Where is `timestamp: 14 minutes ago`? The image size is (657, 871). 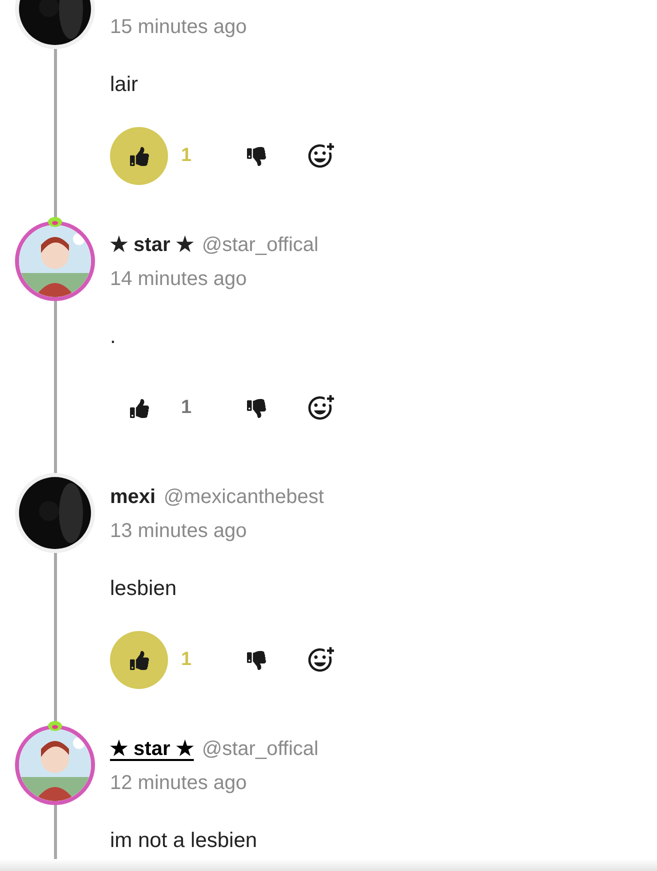
timestamp: 14 minutes ago is located at coordinates (178, 279).